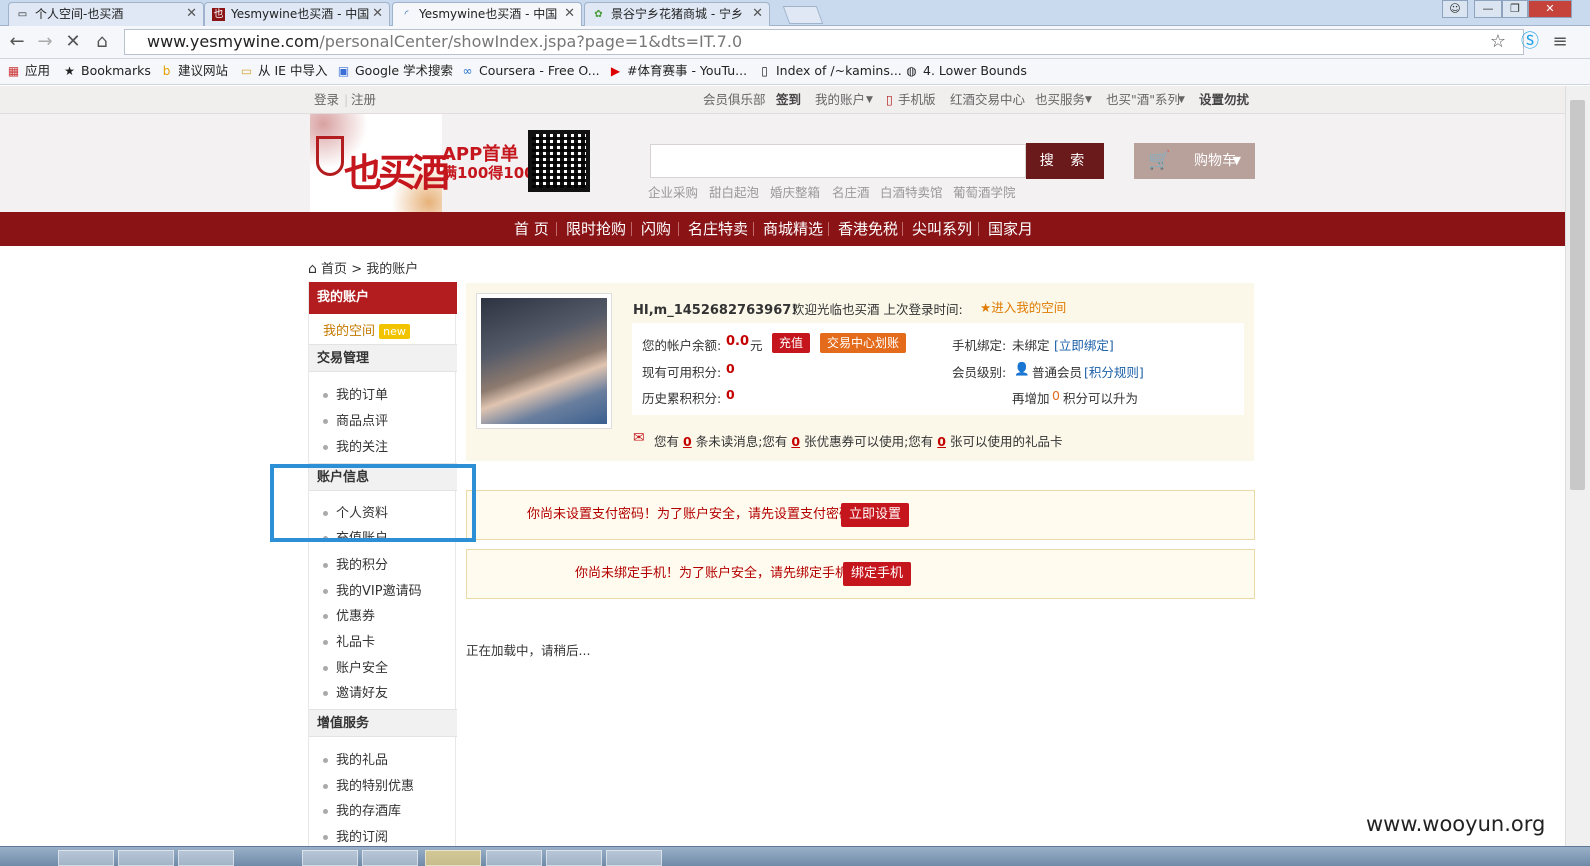  What do you see at coordinates (788, 100) in the screenshot?
I see `checkin-link: 签到` at bounding box center [788, 100].